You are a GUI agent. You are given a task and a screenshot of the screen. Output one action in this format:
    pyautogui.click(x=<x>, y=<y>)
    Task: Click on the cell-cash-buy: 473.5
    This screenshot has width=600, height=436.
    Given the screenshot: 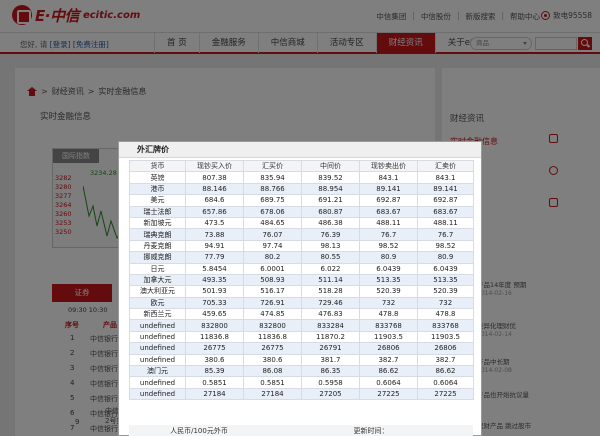 What is the action you would take?
    pyautogui.click(x=214, y=223)
    